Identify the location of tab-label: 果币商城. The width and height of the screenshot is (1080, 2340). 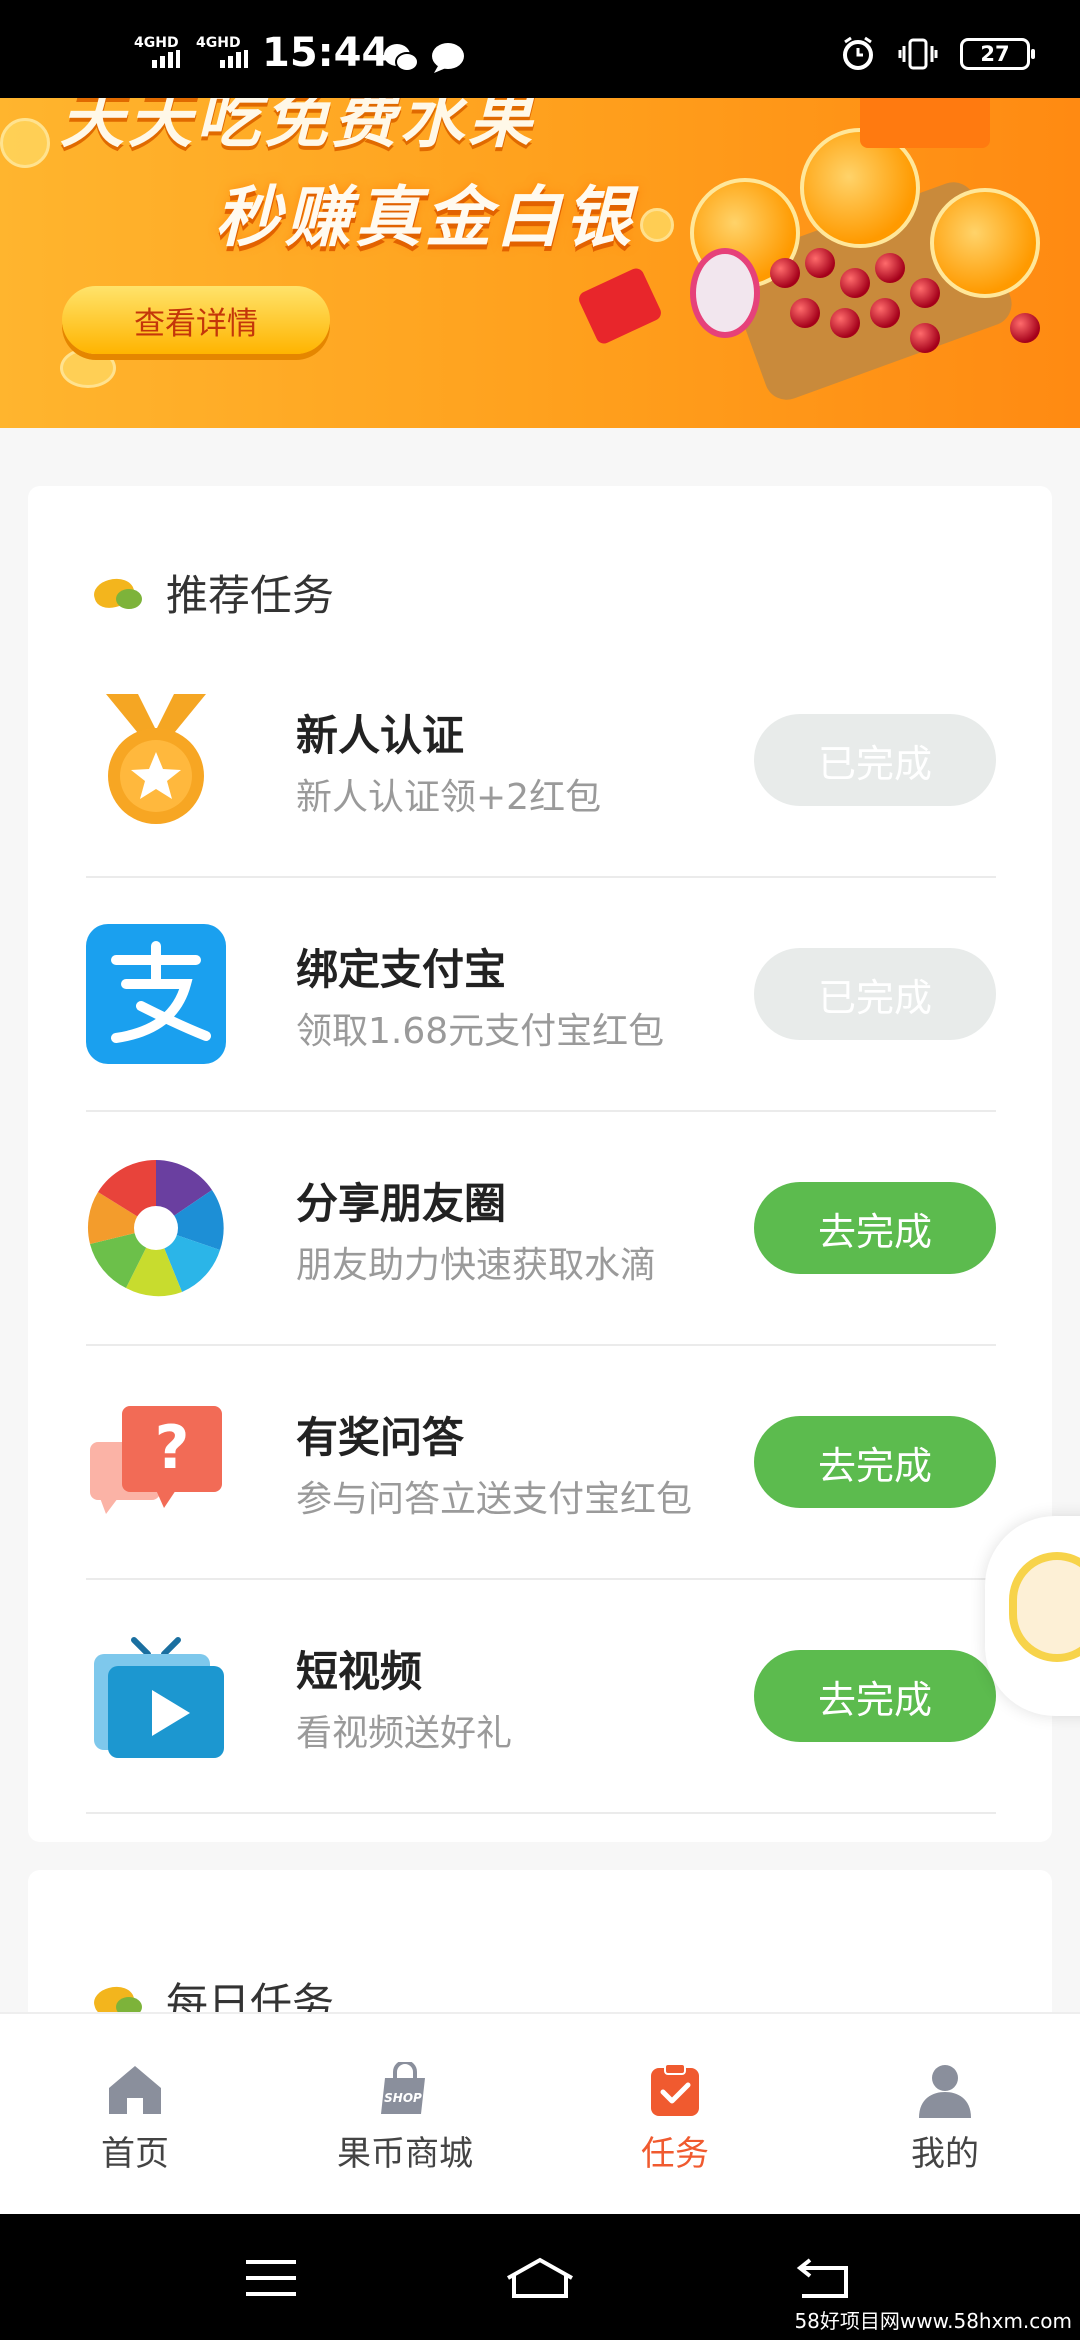
(405, 2154).